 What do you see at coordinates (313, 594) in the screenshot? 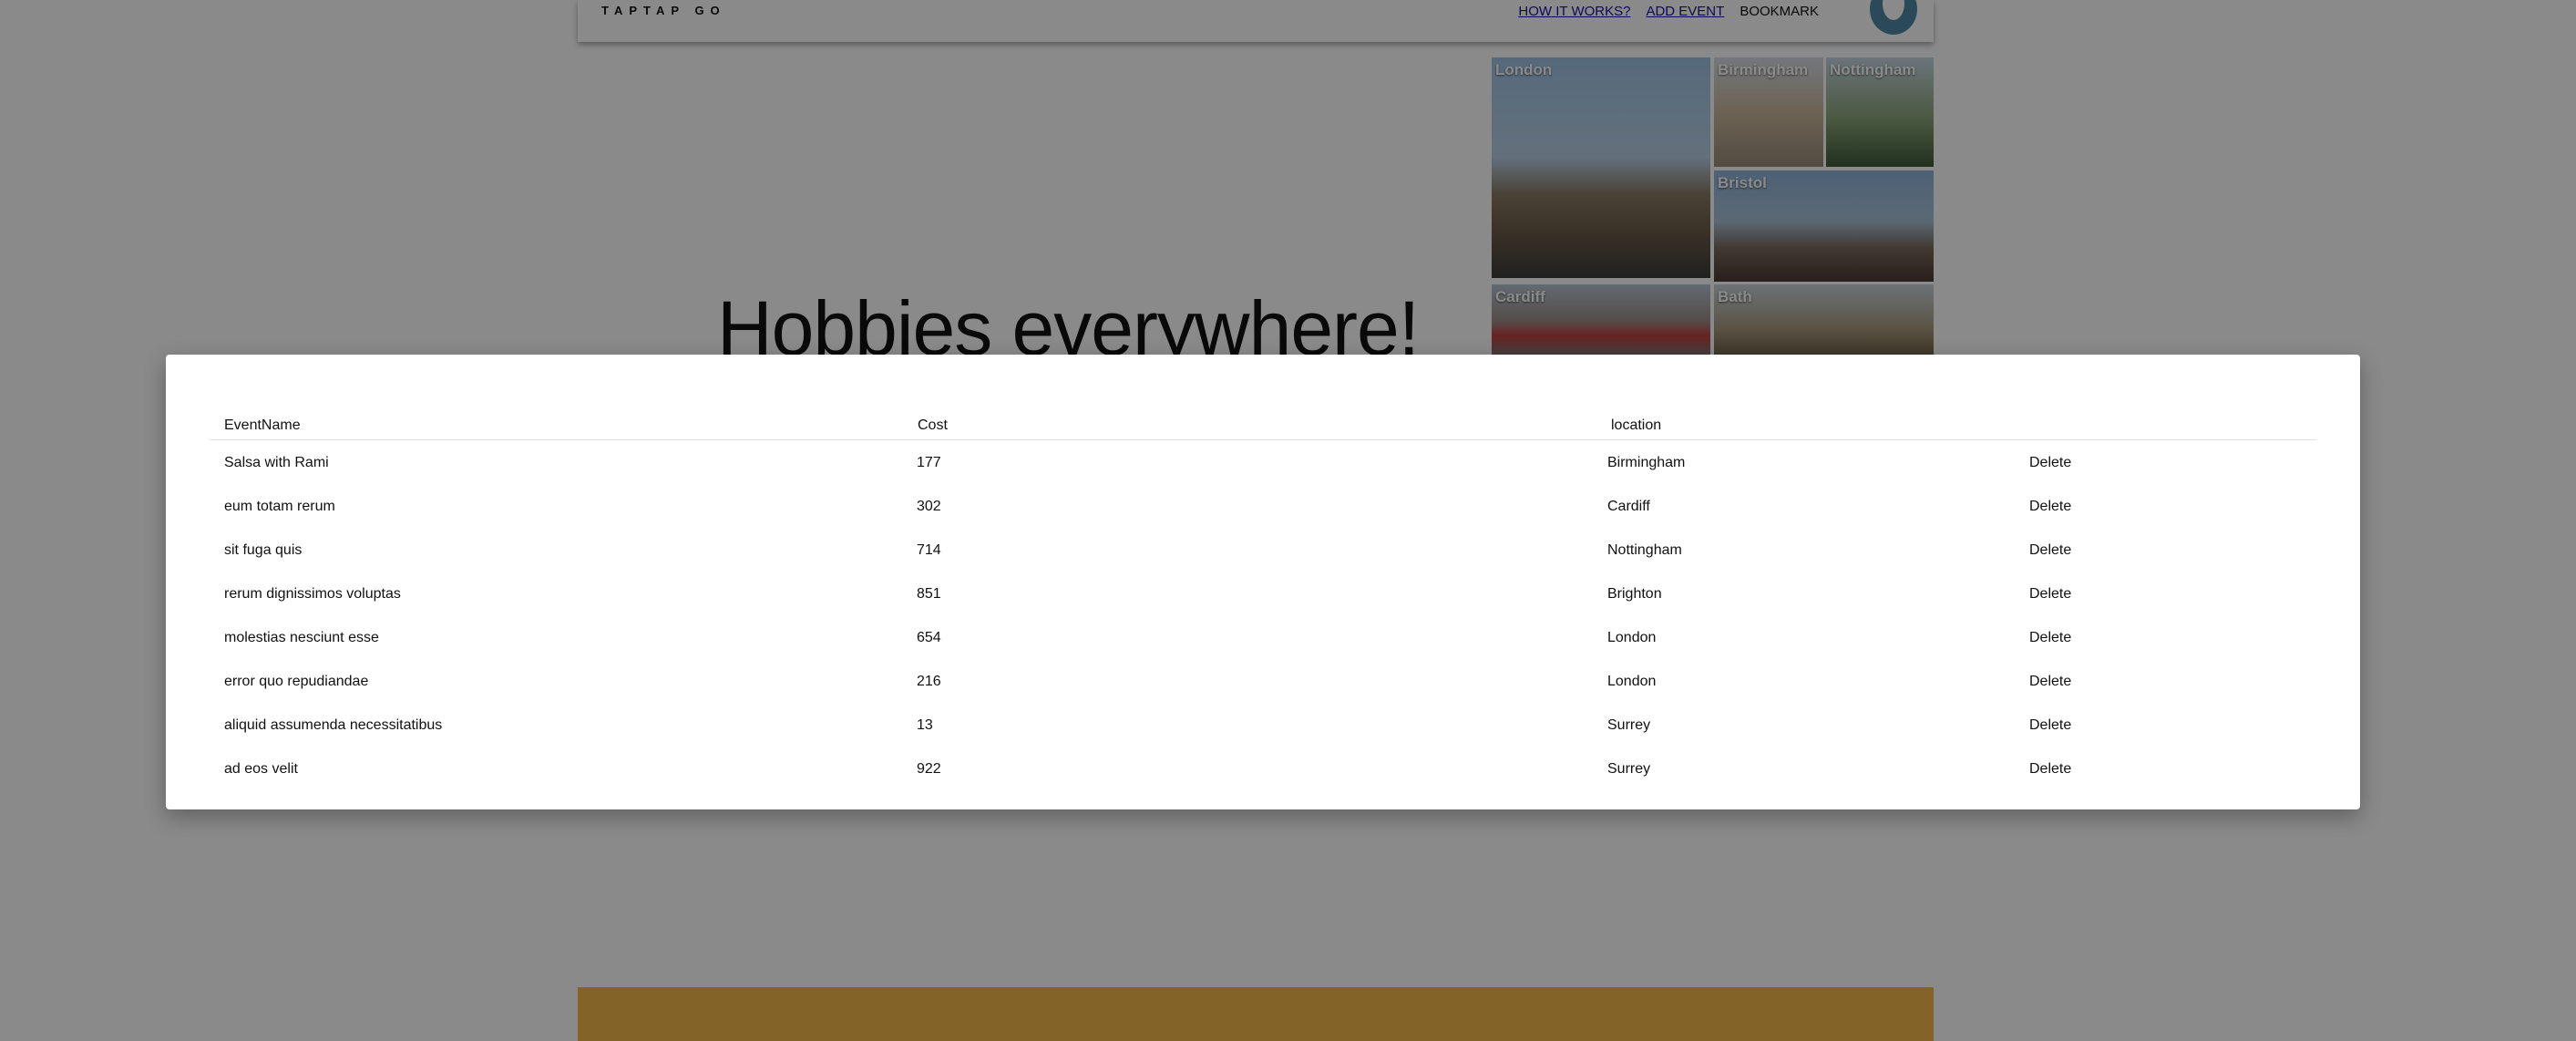
I see `event-name-cell: rerum dignissimos voluptas` at bounding box center [313, 594].